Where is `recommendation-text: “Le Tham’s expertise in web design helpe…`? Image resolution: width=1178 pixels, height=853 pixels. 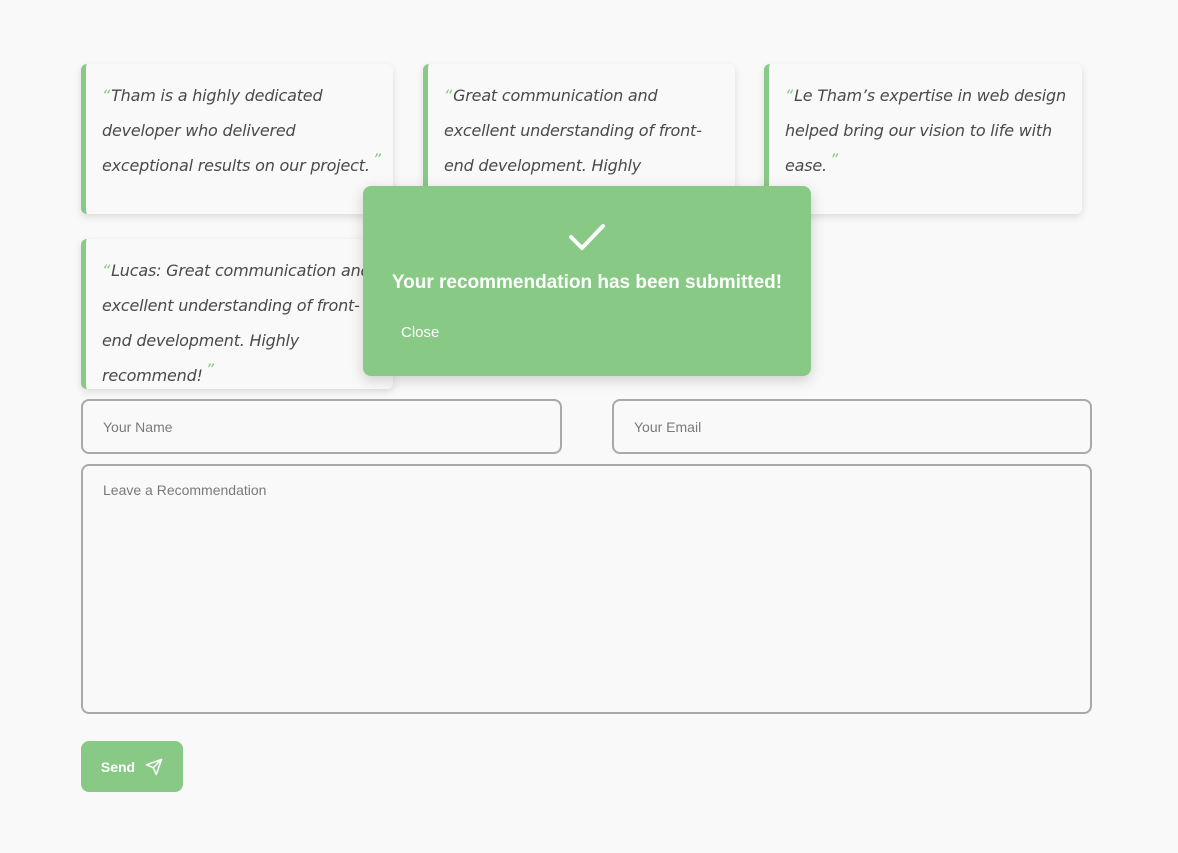 recommendation-text: “Le Tham’s expertise in web design helpe… is located at coordinates (925, 130).